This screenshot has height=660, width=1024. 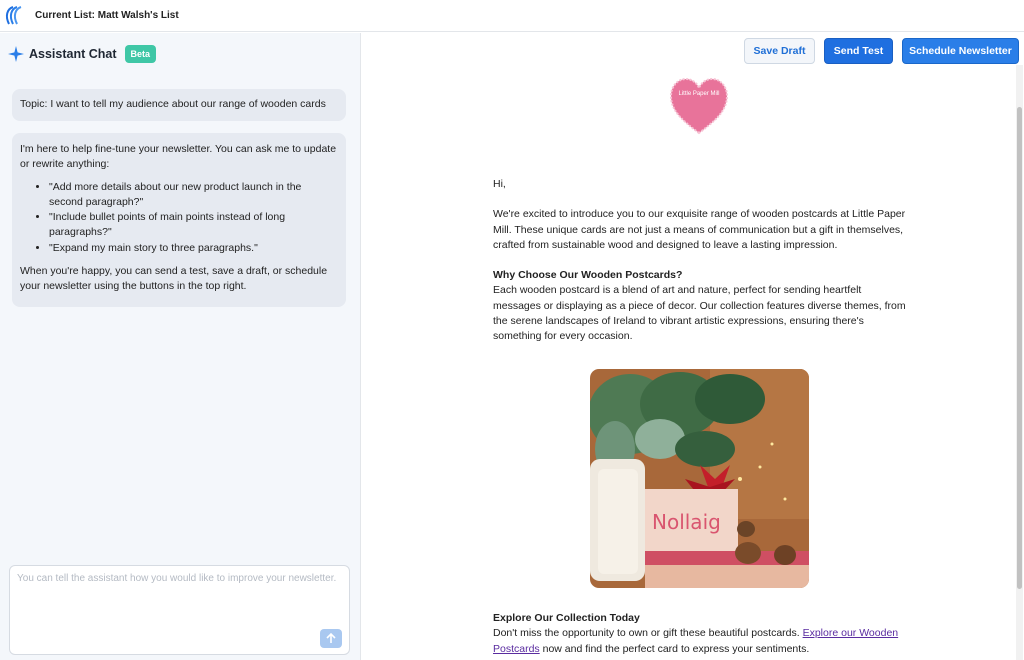 I want to click on beta-badge: Beta, so click(x=140, y=54).